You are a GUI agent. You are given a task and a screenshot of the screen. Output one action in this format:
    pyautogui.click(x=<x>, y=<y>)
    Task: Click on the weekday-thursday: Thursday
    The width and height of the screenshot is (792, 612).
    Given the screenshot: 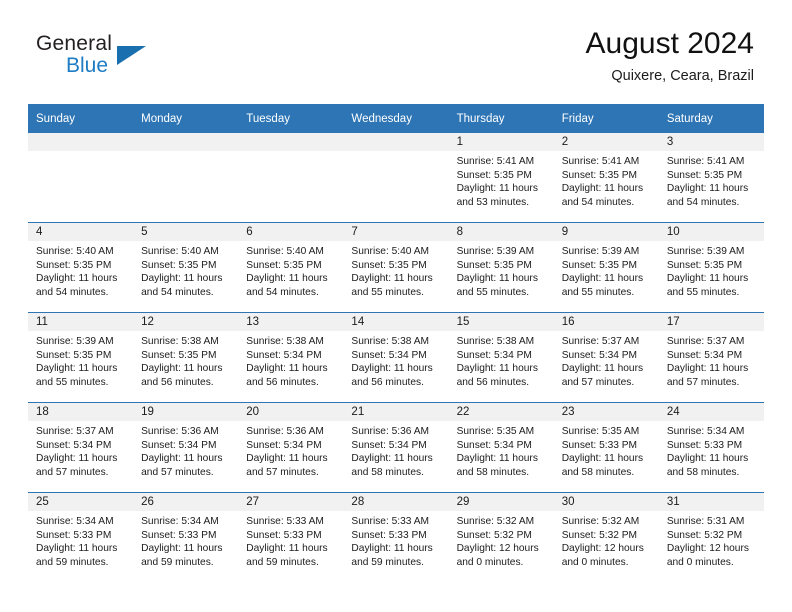 What is the action you would take?
    pyautogui.click(x=501, y=118)
    